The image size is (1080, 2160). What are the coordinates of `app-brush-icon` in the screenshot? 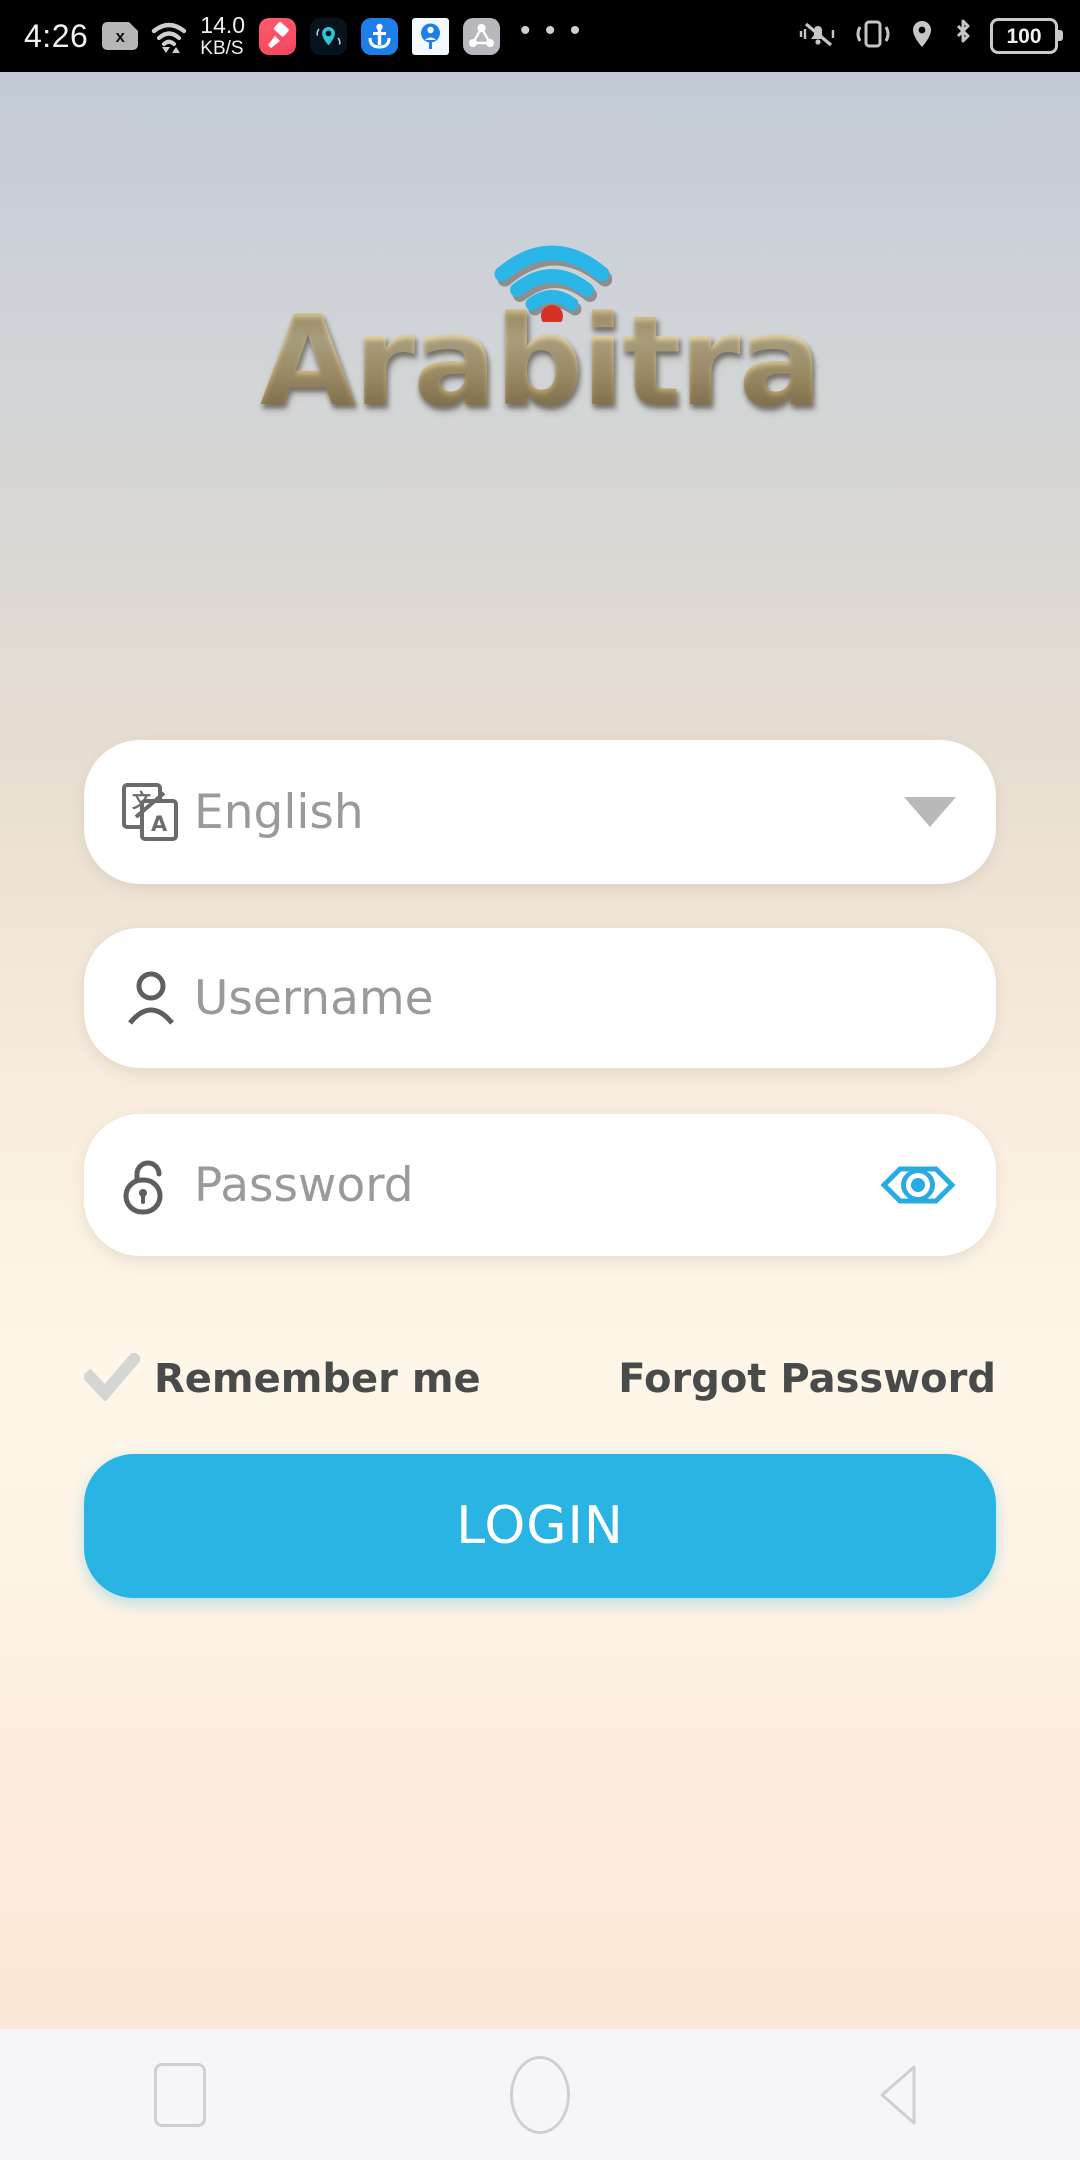 It's located at (278, 36).